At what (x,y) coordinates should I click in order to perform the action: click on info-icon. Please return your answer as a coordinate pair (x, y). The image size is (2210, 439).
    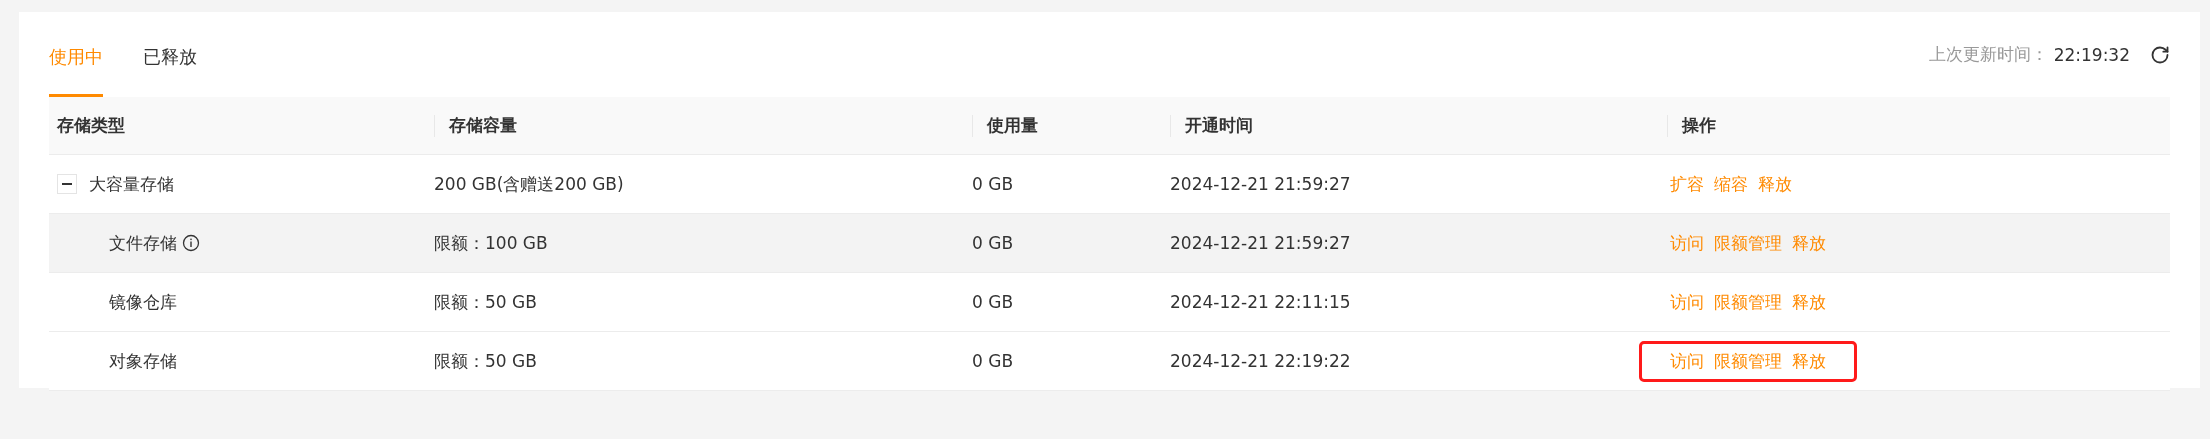
    Looking at the image, I should click on (191, 243).